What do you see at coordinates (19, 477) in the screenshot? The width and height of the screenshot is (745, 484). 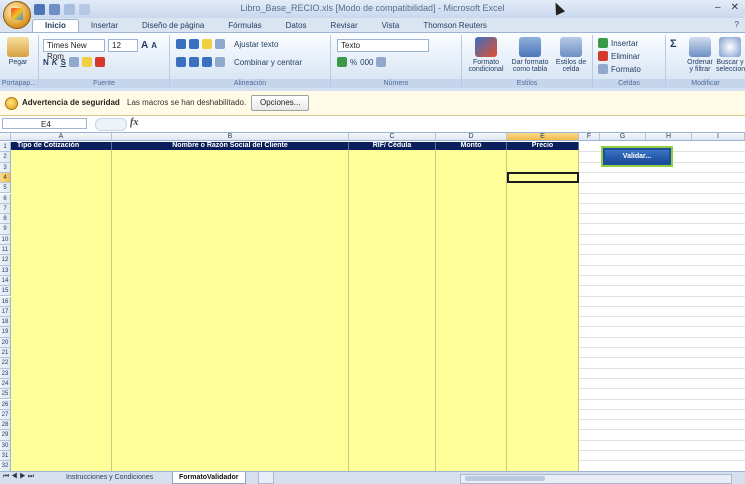 I see `sheet-nav-buttons: ⏮◀▶⏭` at bounding box center [19, 477].